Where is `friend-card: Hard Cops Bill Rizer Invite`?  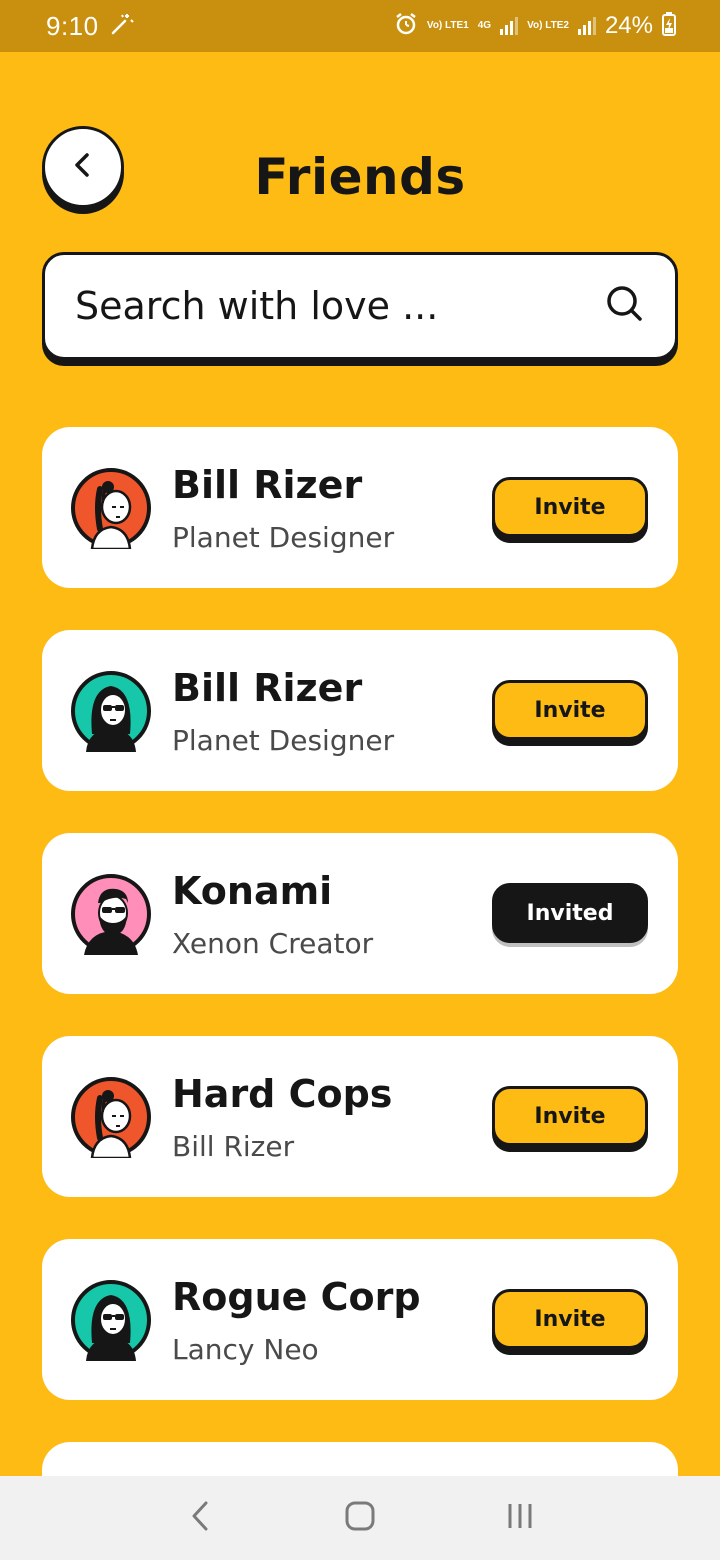 friend-card: Hard Cops Bill Rizer Invite is located at coordinates (360, 1116).